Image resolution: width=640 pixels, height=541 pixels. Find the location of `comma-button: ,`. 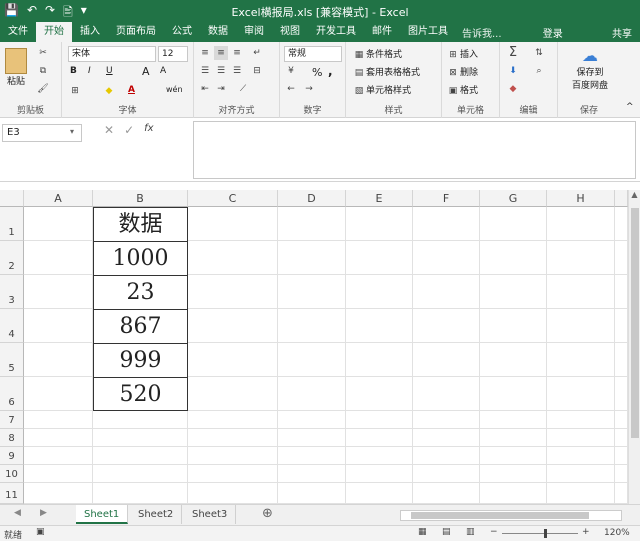

comma-button: , is located at coordinates (330, 71).